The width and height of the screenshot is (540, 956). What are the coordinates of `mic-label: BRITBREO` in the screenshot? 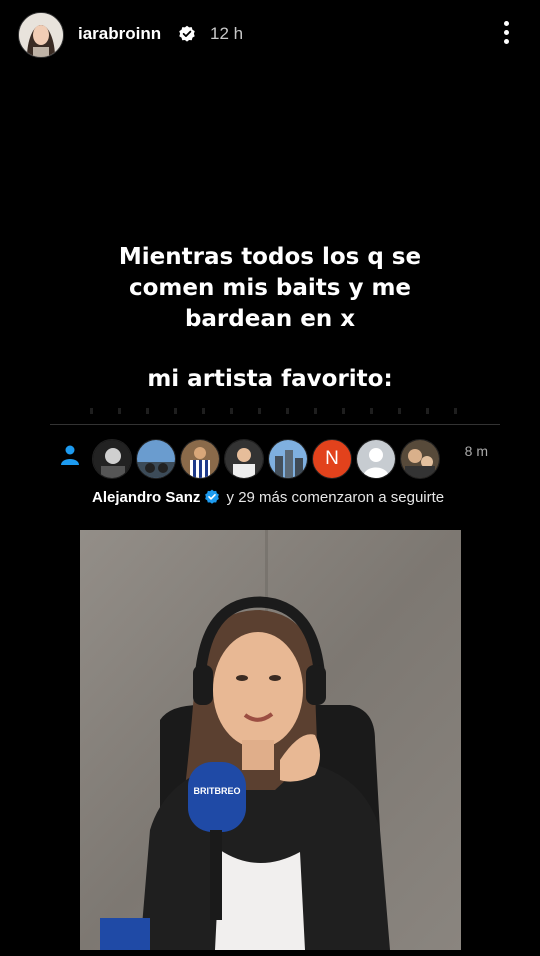 It's located at (217, 791).